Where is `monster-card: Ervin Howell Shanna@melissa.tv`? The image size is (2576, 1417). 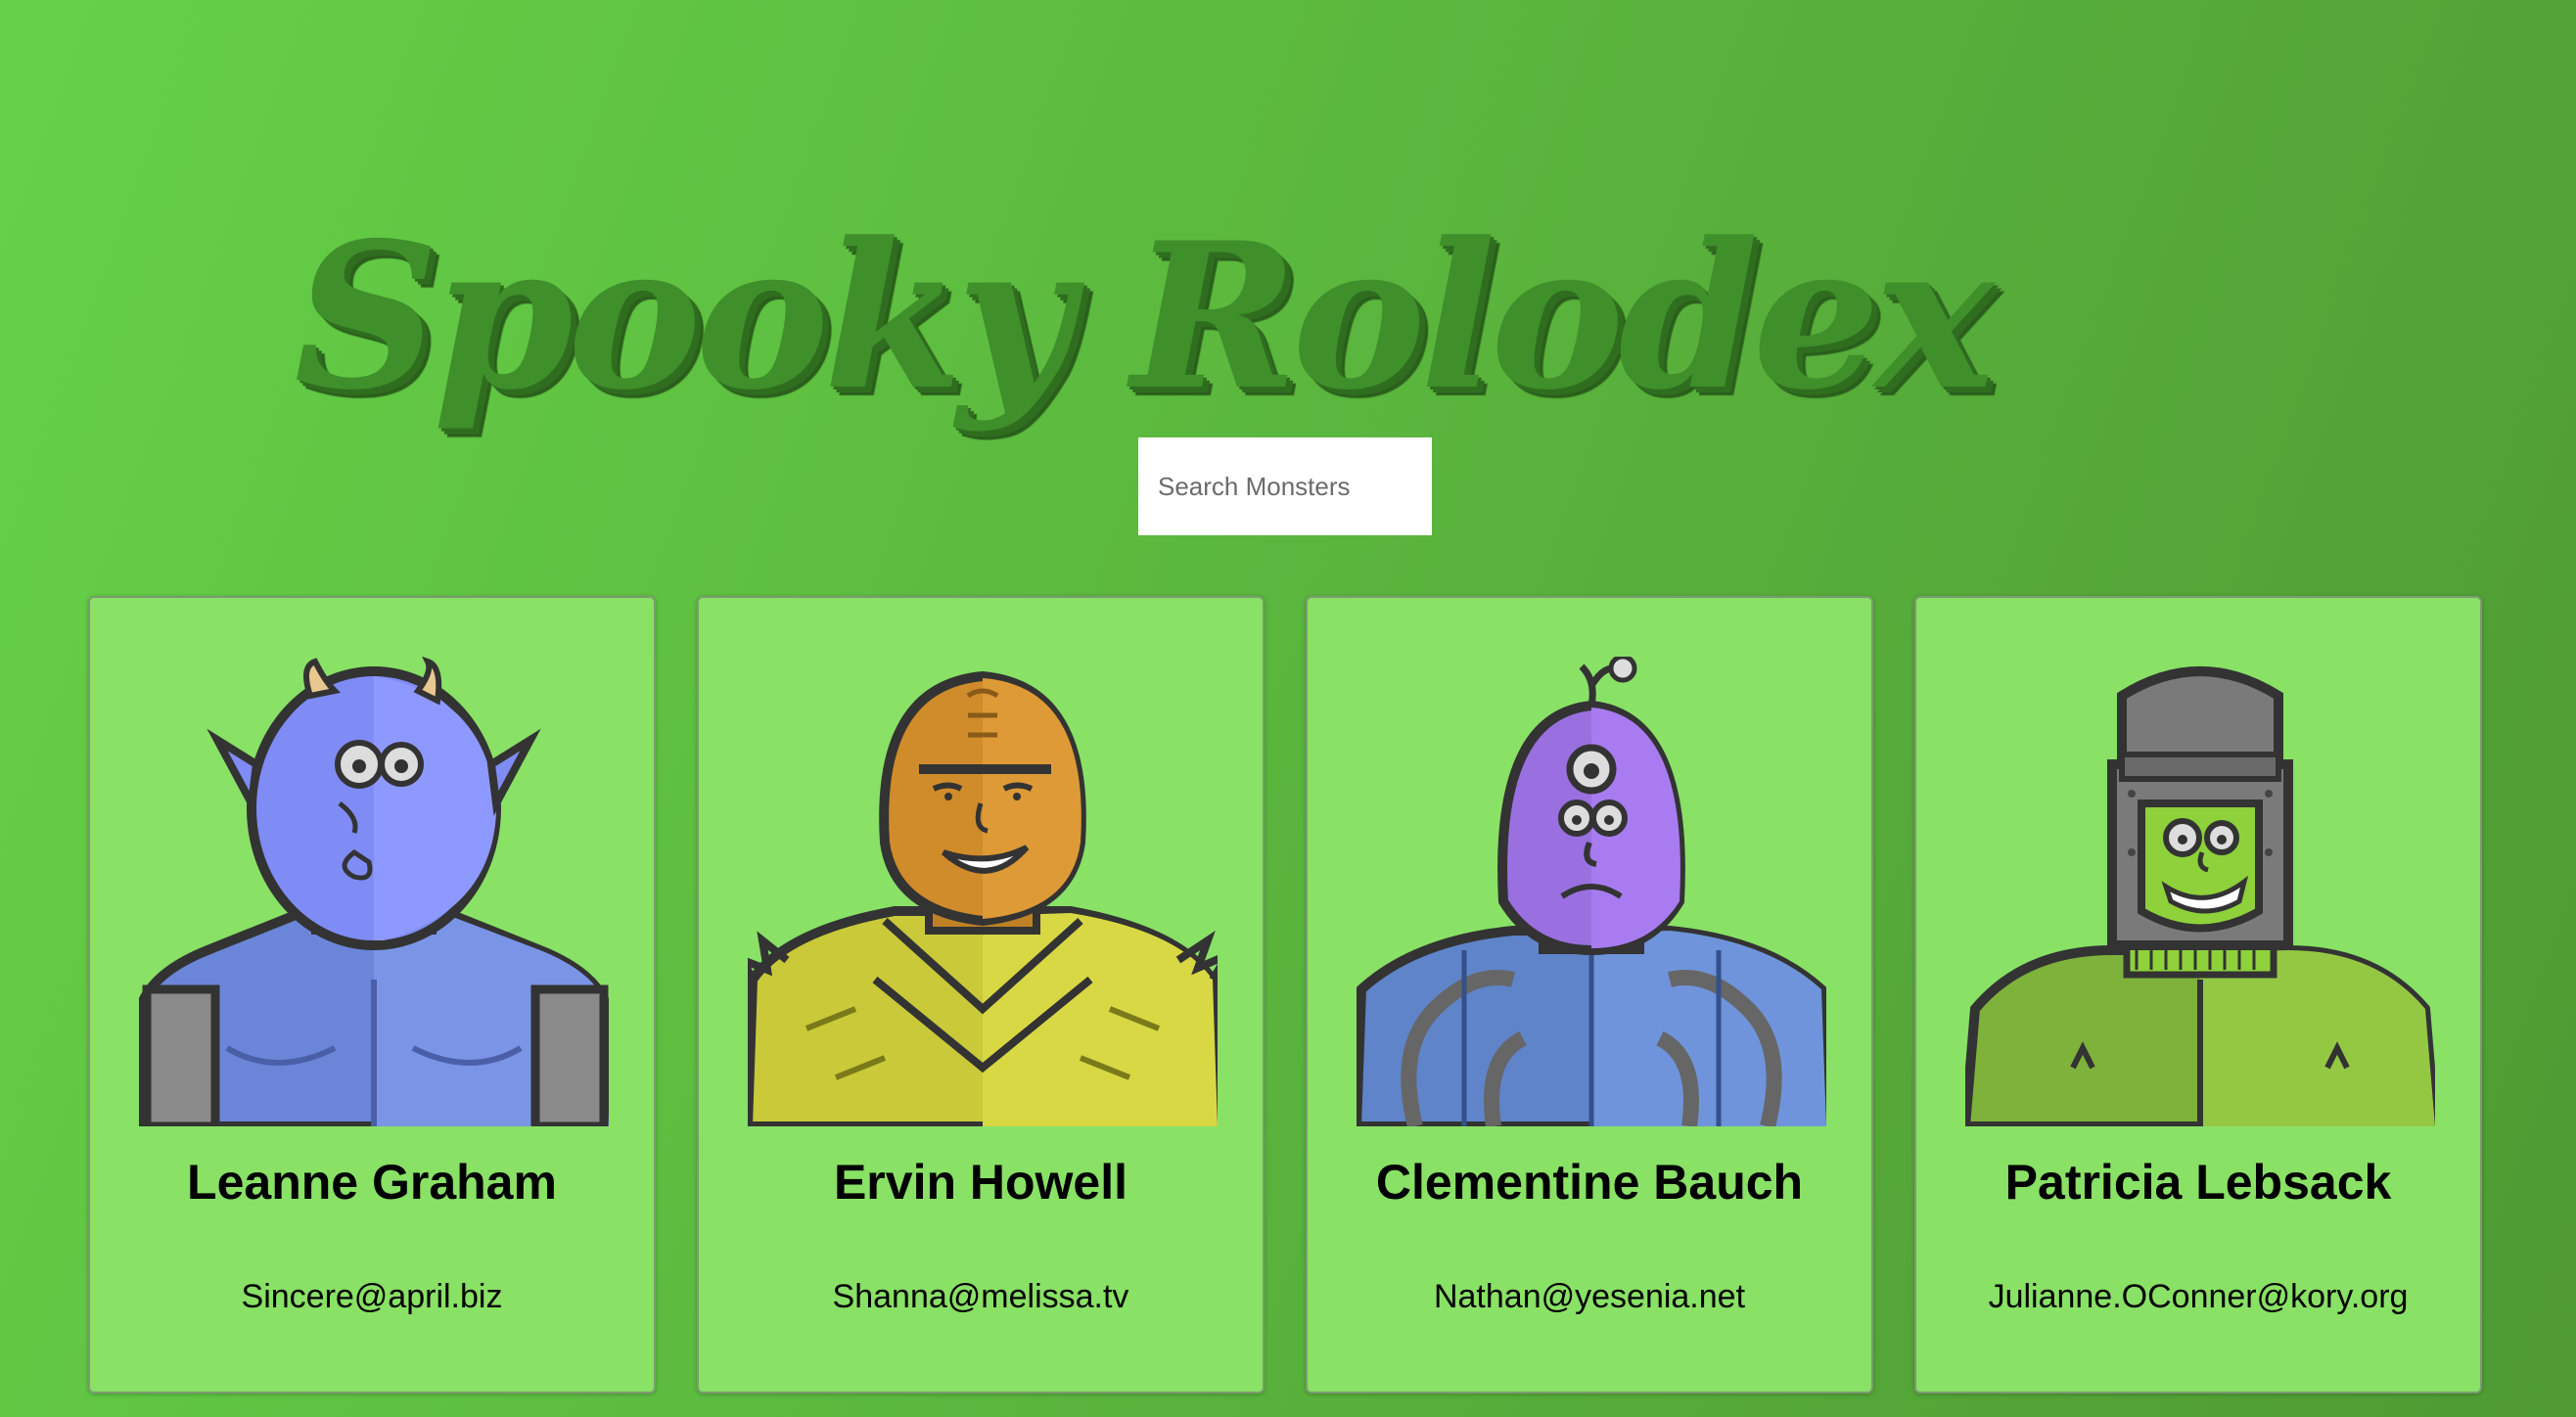
monster-card: Ervin Howell Shanna@melissa.tv is located at coordinates (981, 995).